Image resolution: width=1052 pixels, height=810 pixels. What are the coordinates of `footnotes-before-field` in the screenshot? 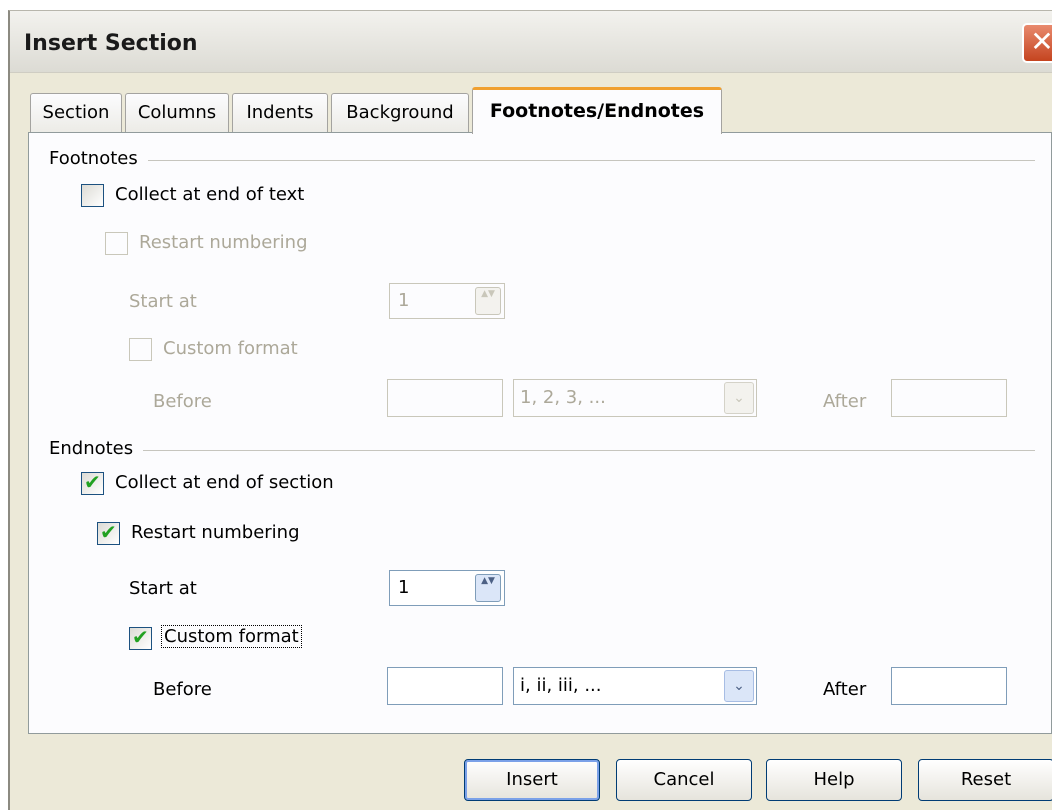 It's located at (445, 398).